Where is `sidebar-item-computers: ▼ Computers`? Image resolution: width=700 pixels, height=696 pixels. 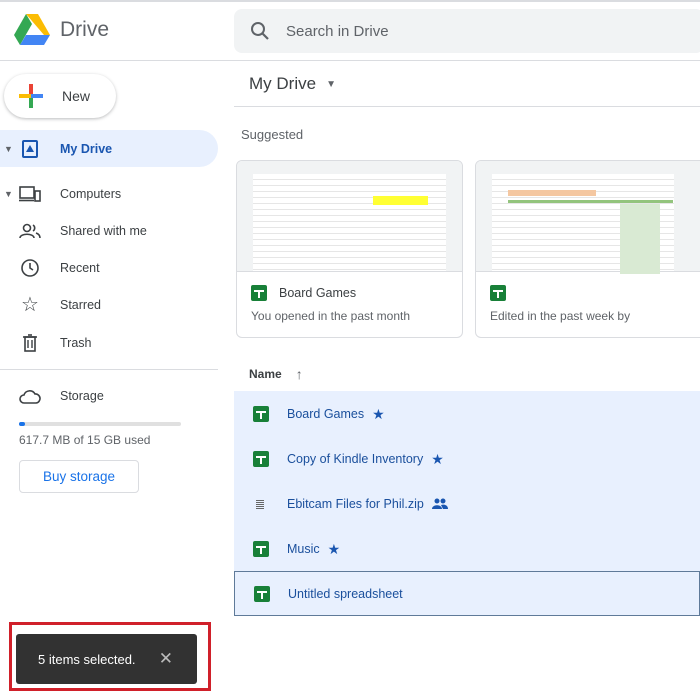
sidebar-item-computers: ▼ Computers is located at coordinates (109, 193).